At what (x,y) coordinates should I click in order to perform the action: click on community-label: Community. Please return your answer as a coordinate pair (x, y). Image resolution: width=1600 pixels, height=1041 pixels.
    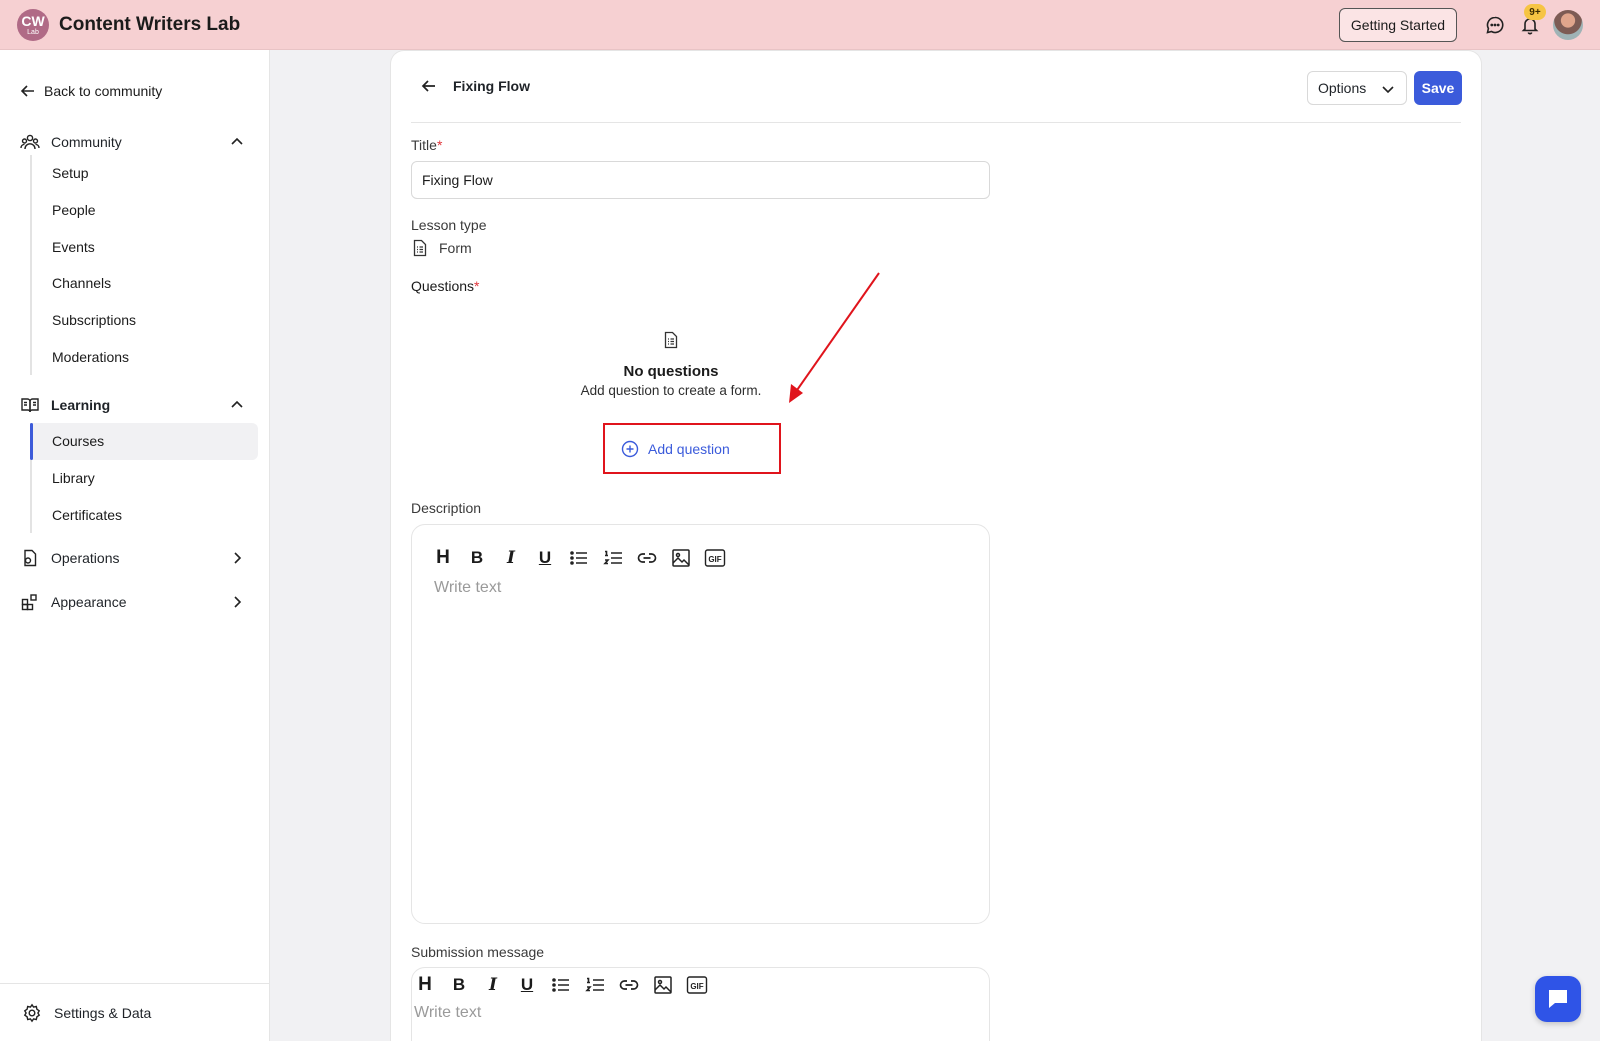
    Looking at the image, I should click on (86, 142).